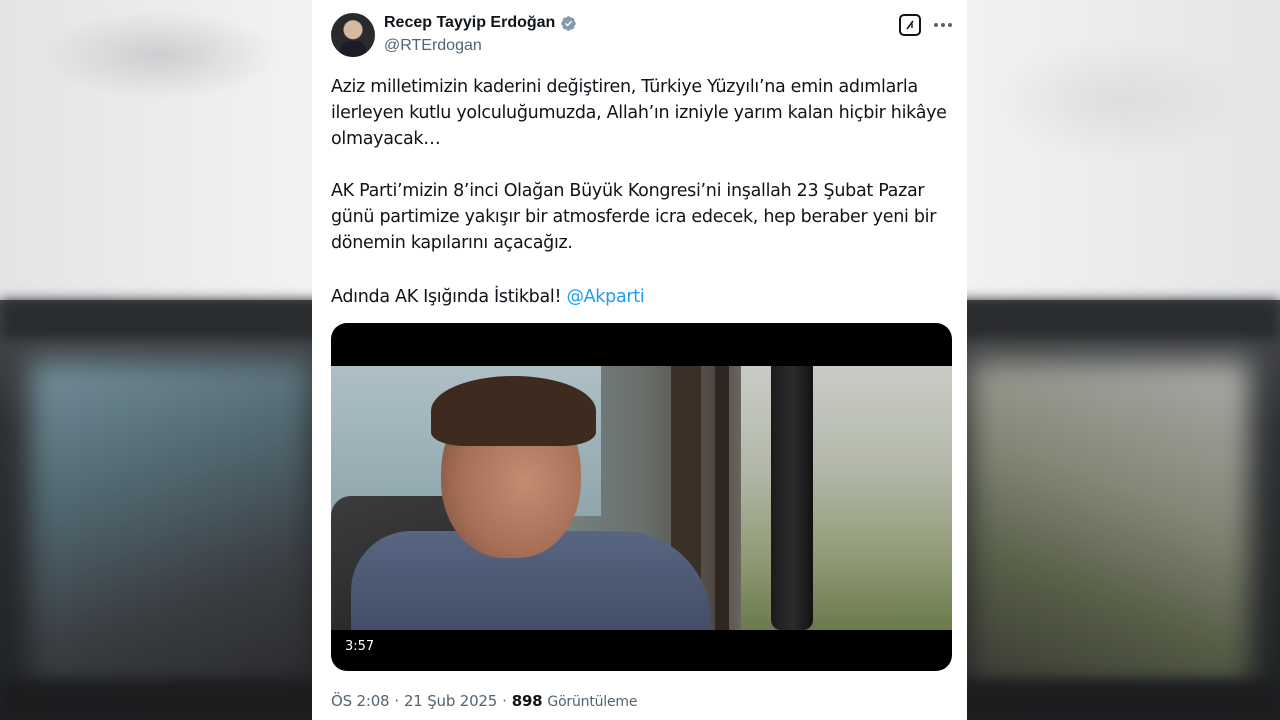 This screenshot has width=1280, height=720. Describe the element at coordinates (360, 701) in the screenshot. I see `tweet-time: ÖS 2:08` at that location.